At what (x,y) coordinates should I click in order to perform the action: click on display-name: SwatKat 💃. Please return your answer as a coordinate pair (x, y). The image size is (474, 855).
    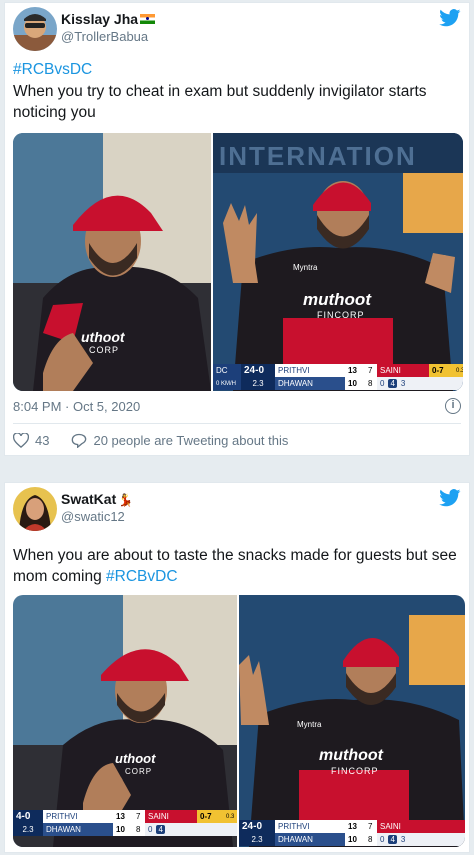
    Looking at the image, I should click on (97, 499).